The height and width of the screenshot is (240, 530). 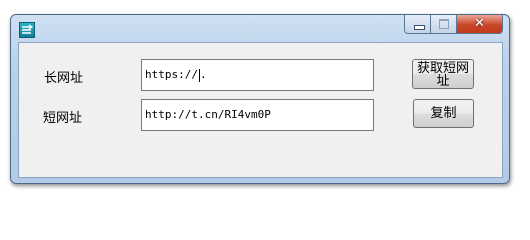 I want to click on window-controls: ✕, so click(x=453, y=25).